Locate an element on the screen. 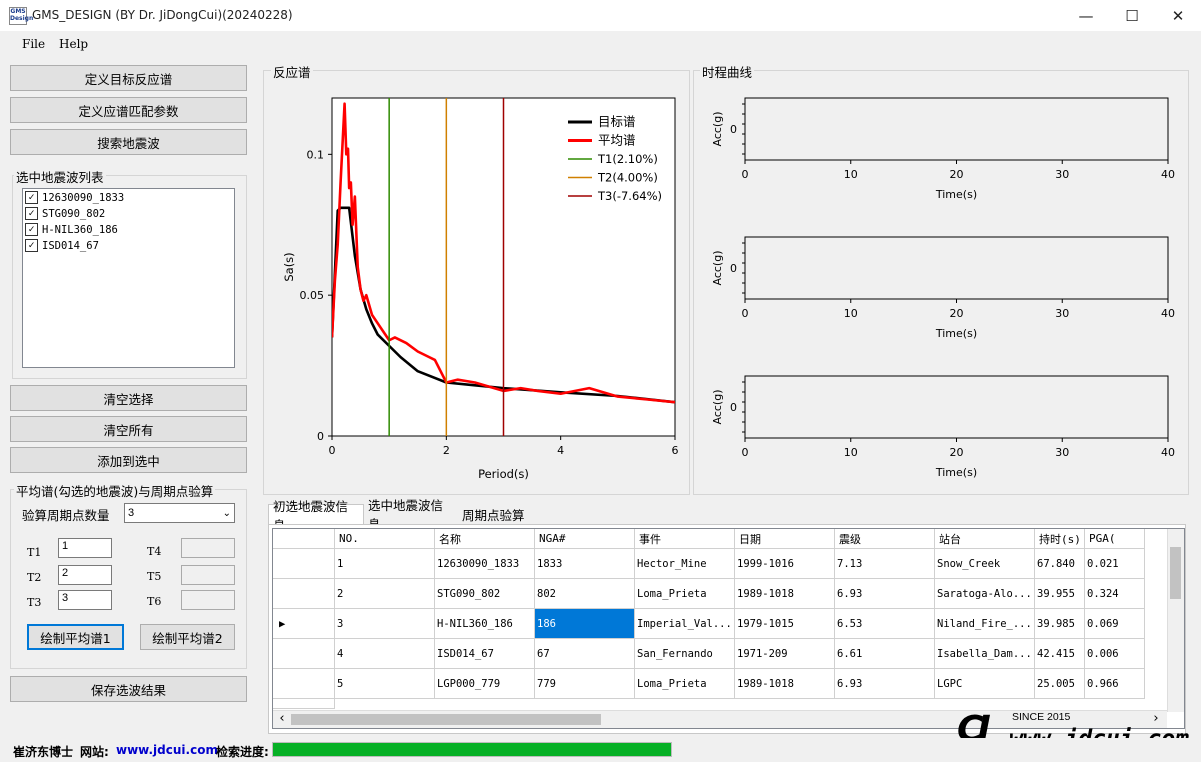  scroll-left-icon: ‹ is located at coordinates (282, 719).